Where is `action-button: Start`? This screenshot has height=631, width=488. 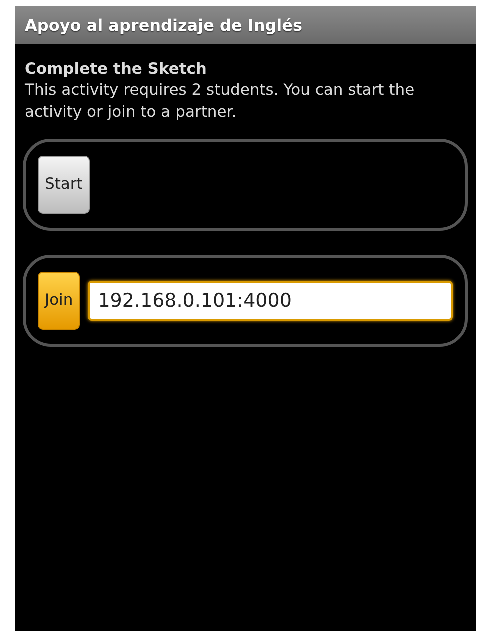 action-button: Start is located at coordinates (64, 185).